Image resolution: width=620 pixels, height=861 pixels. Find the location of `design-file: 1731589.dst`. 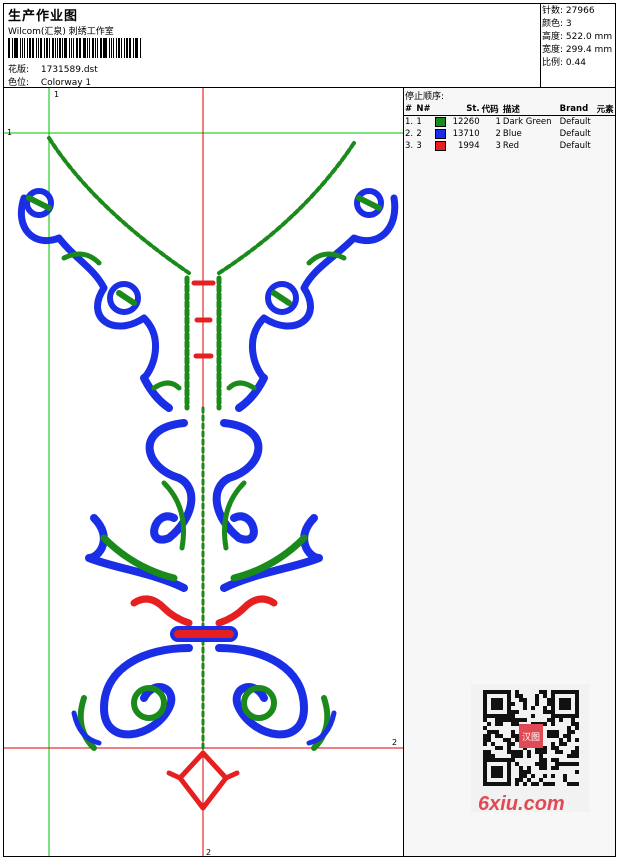

design-file: 1731589.dst is located at coordinates (69, 70).